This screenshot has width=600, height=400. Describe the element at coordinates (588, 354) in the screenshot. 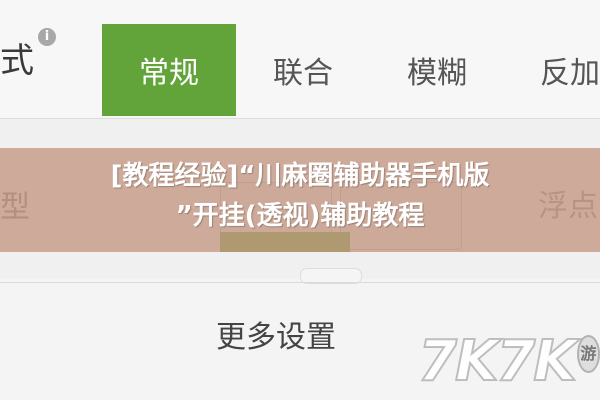

I see `watermark-badge-icon: 游` at that location.